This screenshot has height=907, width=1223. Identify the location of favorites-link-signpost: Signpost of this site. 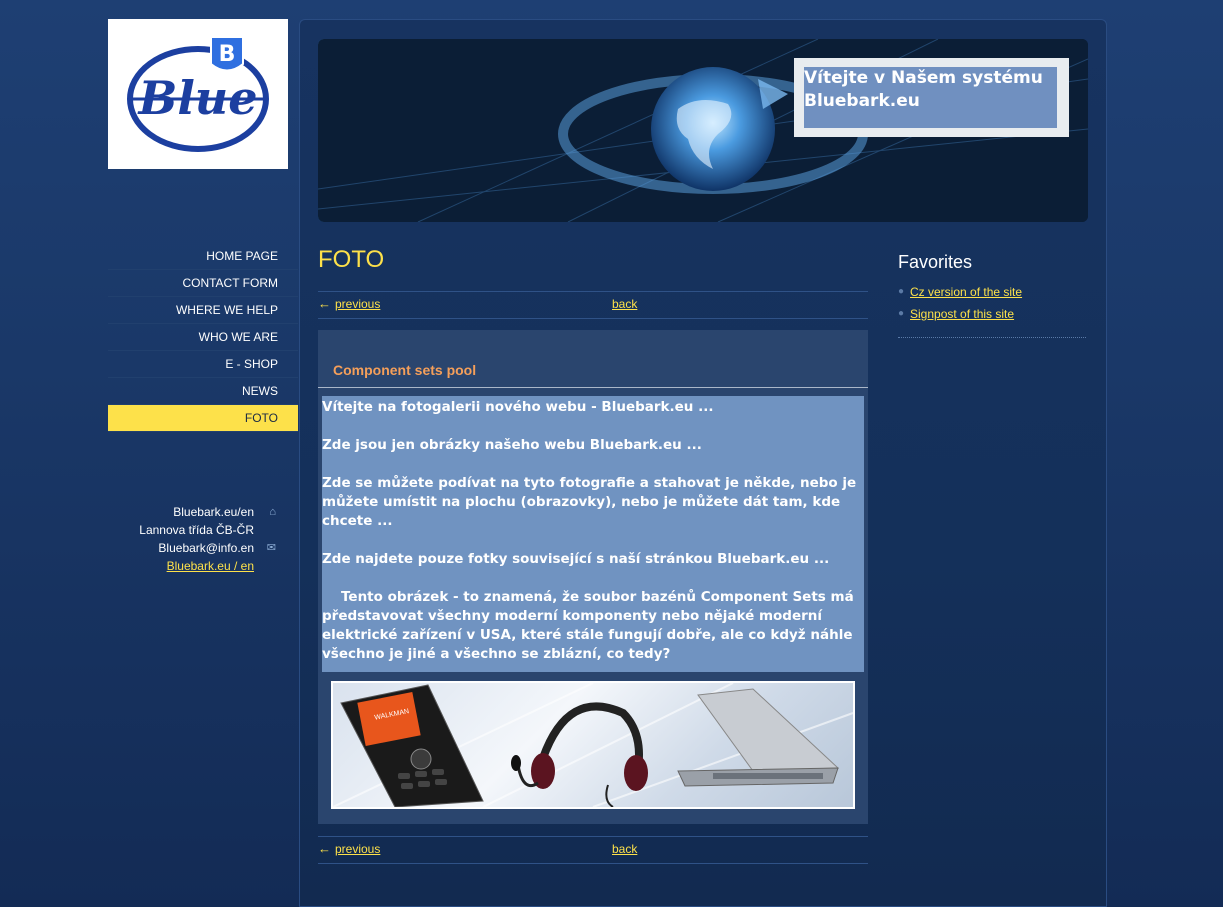
(962, 314).